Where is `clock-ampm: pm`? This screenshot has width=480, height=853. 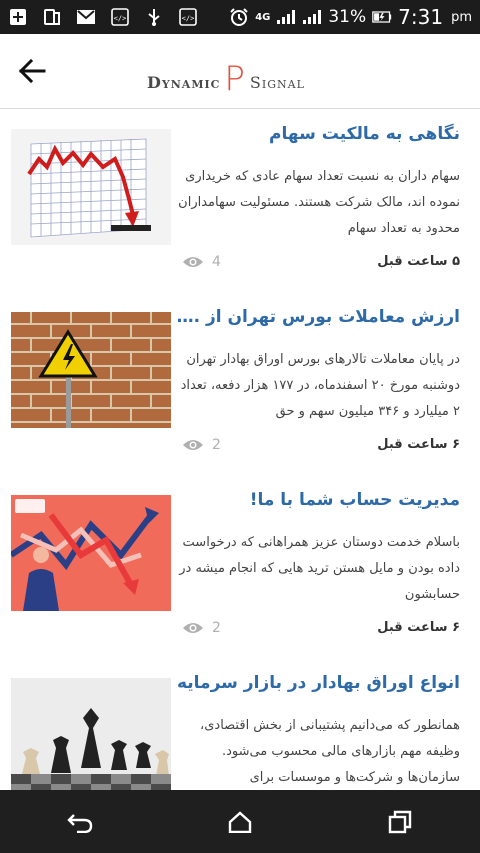
clock-ampm: pm is located at coordinates (461, 17).